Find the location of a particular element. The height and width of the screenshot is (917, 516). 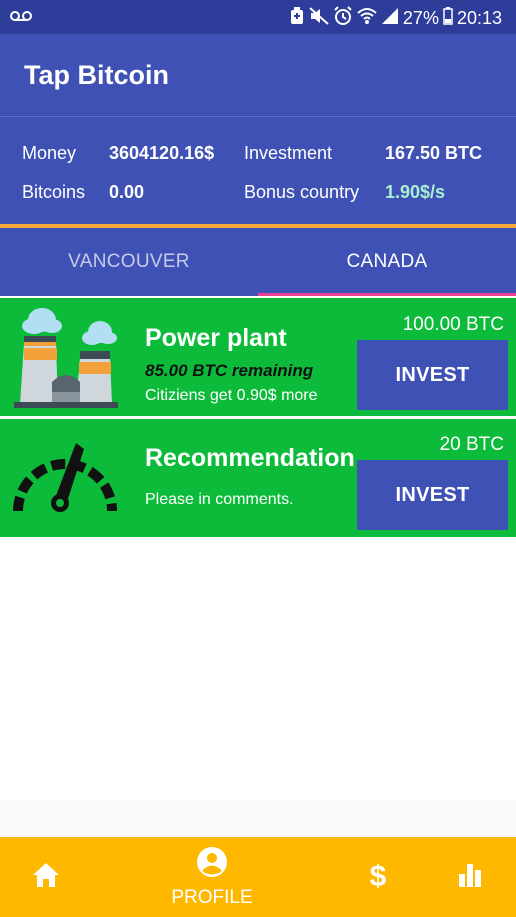

investment-label: Investment is located at coordinates (288, 153).